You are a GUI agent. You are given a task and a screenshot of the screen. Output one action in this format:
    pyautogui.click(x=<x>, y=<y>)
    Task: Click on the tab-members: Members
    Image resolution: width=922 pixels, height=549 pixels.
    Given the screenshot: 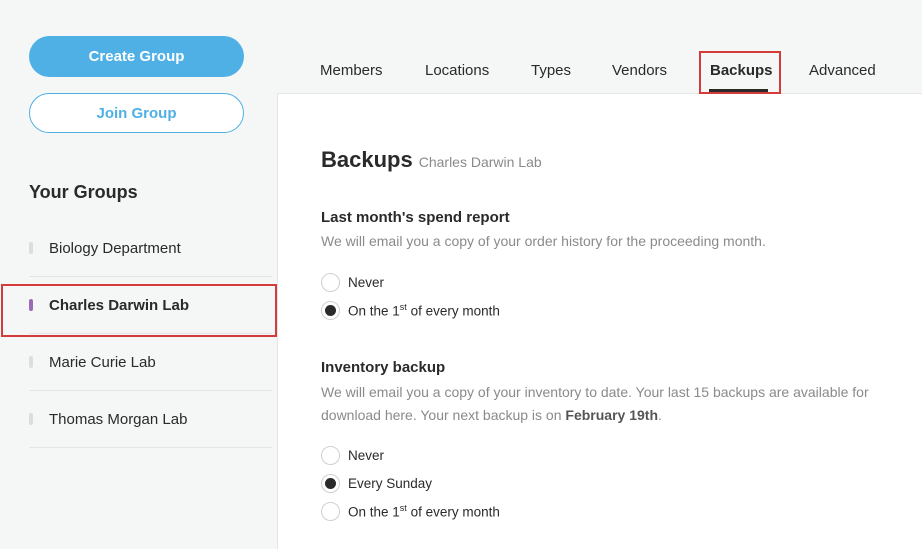 What is the action you would take?
    pyautogui.click(x=351, y=70)
    